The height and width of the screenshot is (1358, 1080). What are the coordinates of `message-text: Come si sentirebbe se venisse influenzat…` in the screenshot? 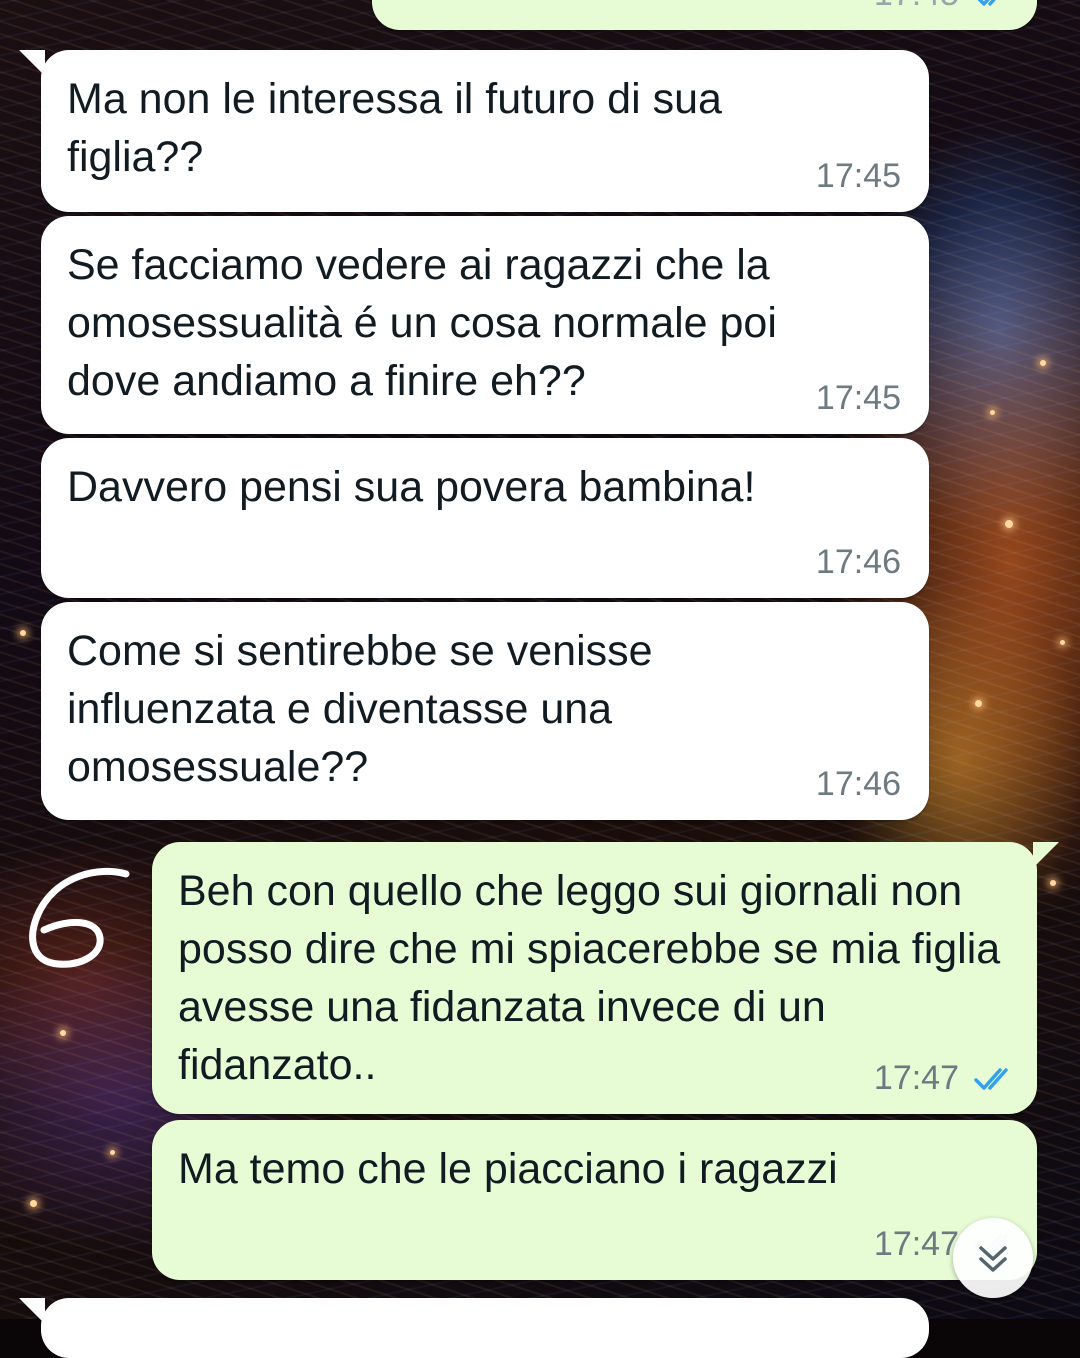 It's located at (360, 709).